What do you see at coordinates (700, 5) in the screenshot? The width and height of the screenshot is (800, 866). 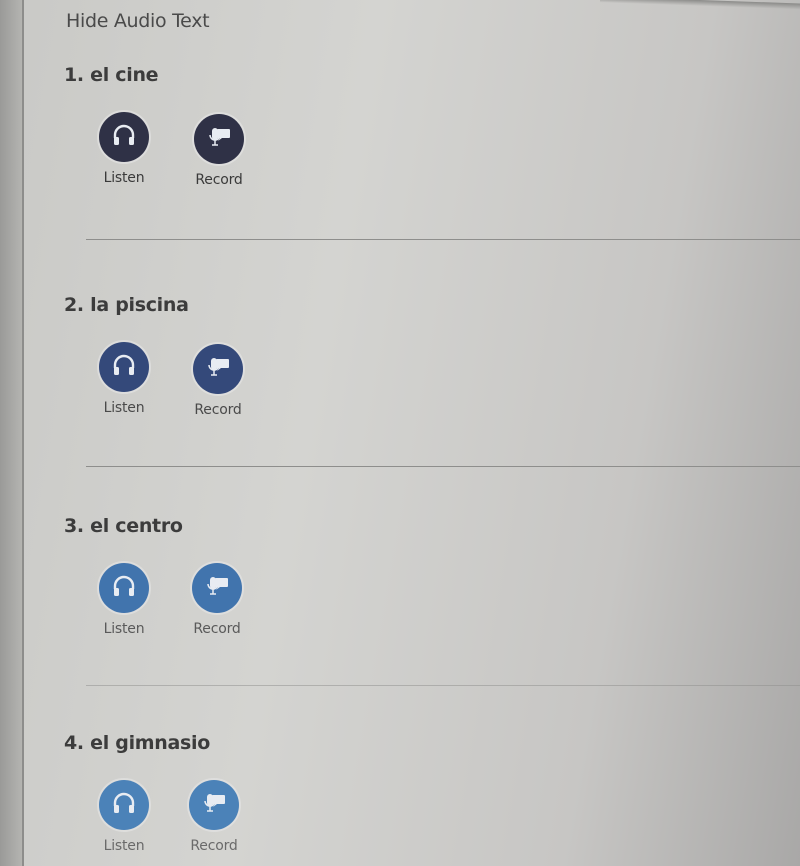 I see `screen-edge` at bounding box center [700, 5].